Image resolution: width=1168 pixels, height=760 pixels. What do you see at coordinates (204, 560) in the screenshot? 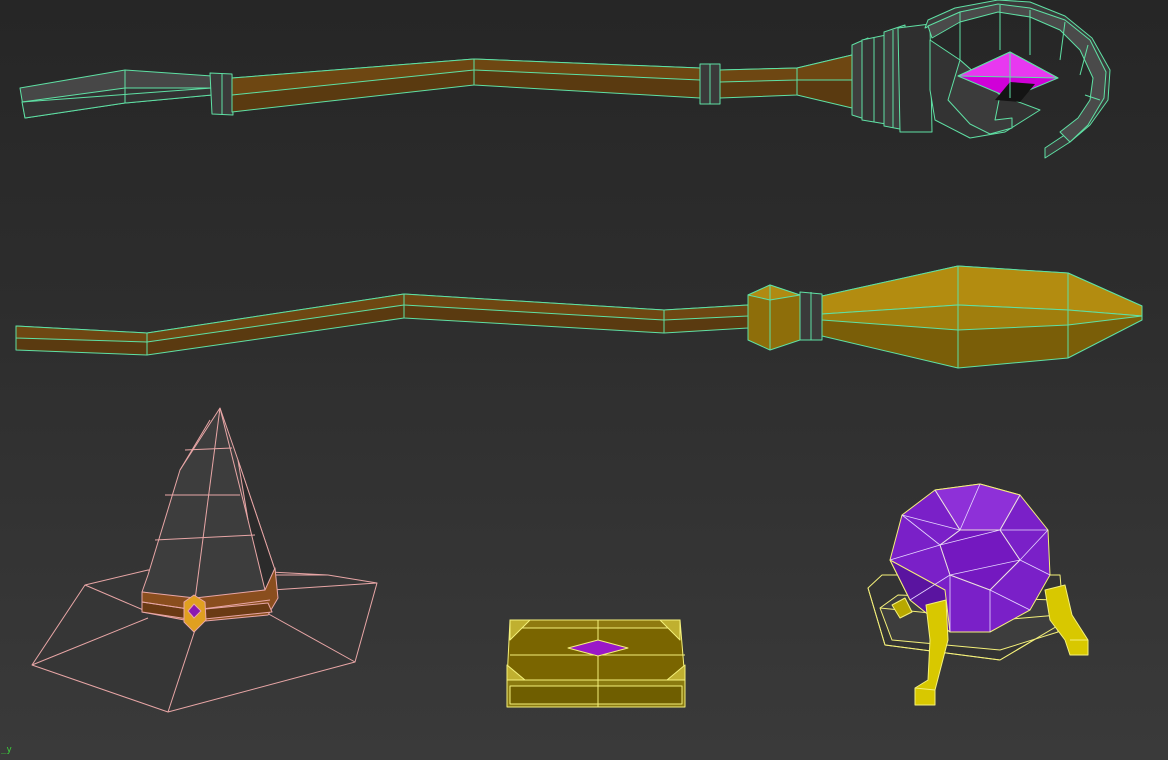
I see `hat-mesh` at bounding box center [204, 560].